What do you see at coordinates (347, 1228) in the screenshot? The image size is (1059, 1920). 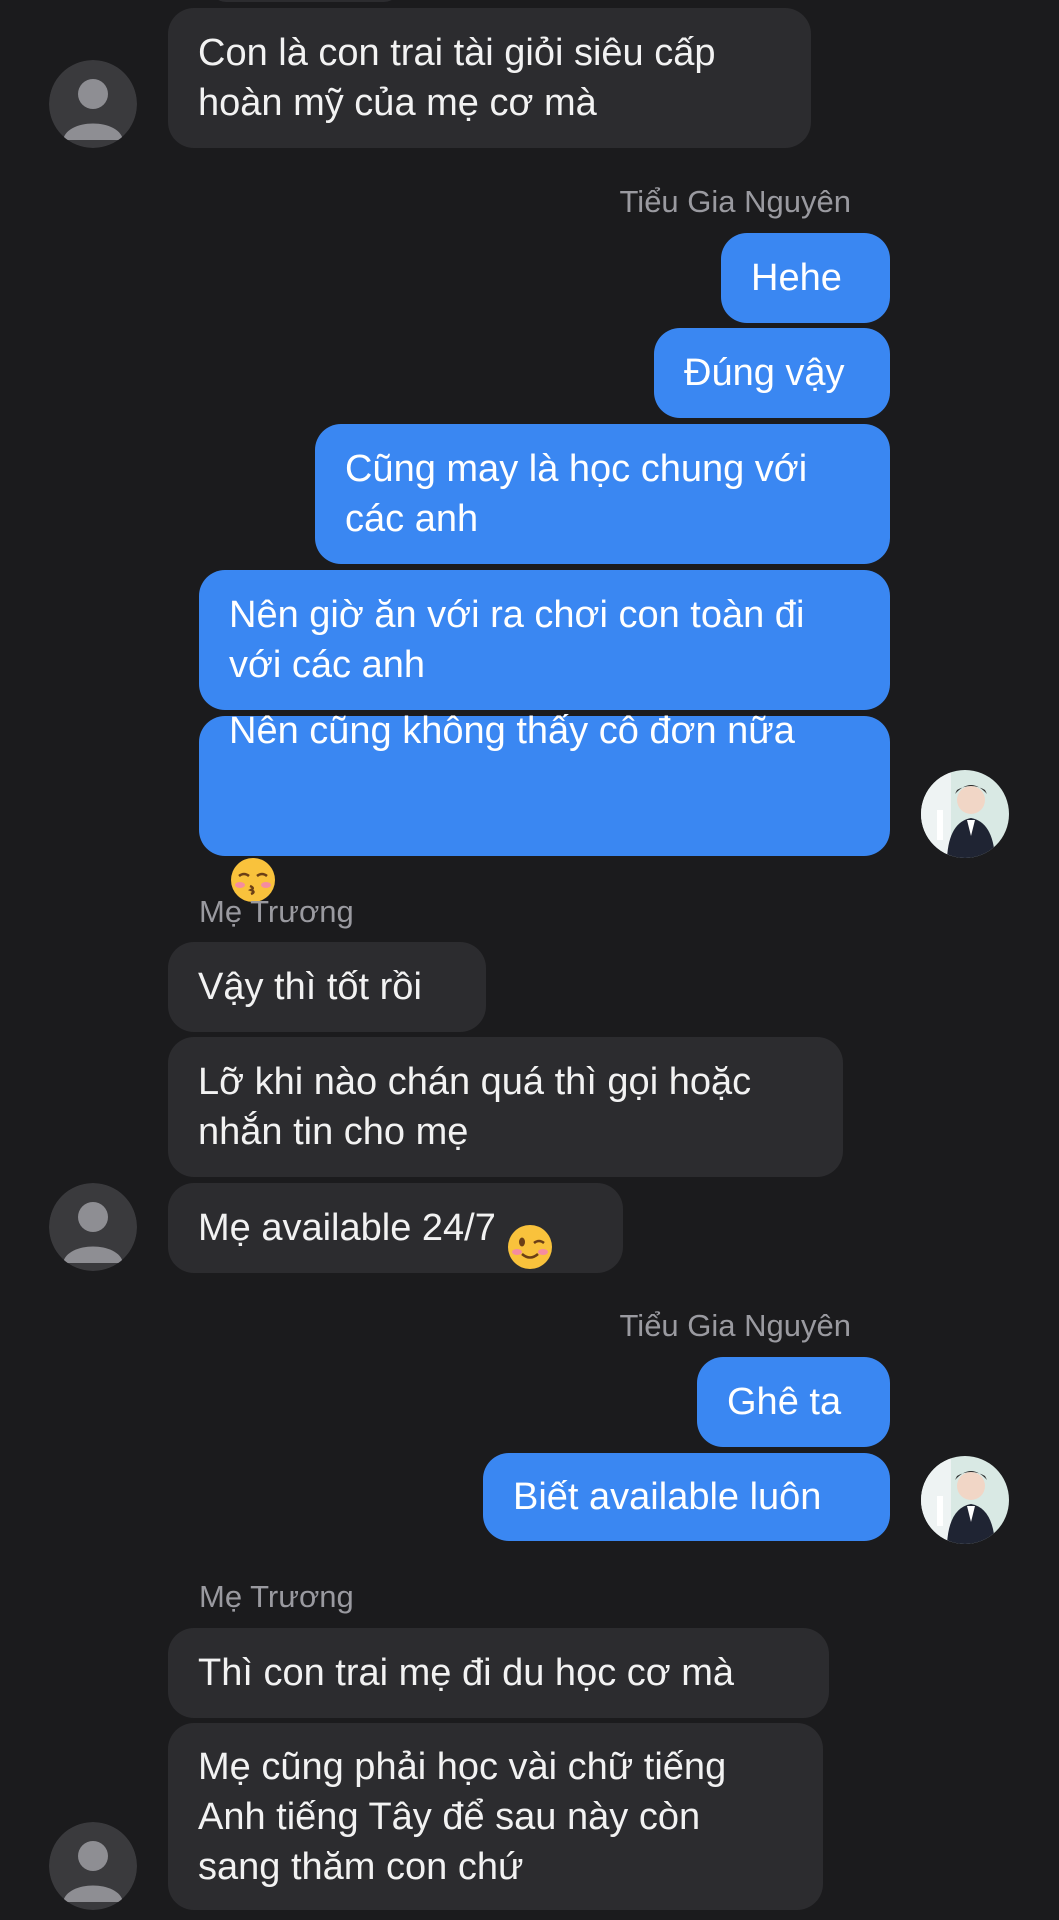 I see `message-text: Mẹ available 24/7` at bounding box center [347, 1228].